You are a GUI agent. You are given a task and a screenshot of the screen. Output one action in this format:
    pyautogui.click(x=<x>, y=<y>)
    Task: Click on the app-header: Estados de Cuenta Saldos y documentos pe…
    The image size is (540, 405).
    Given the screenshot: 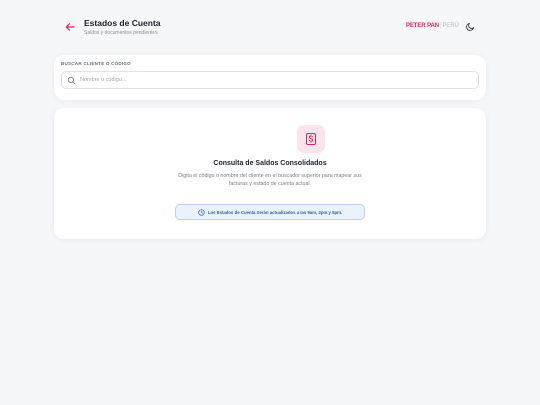 What is the action you would take?
    pyautogui.click(x=270, y=24)
    